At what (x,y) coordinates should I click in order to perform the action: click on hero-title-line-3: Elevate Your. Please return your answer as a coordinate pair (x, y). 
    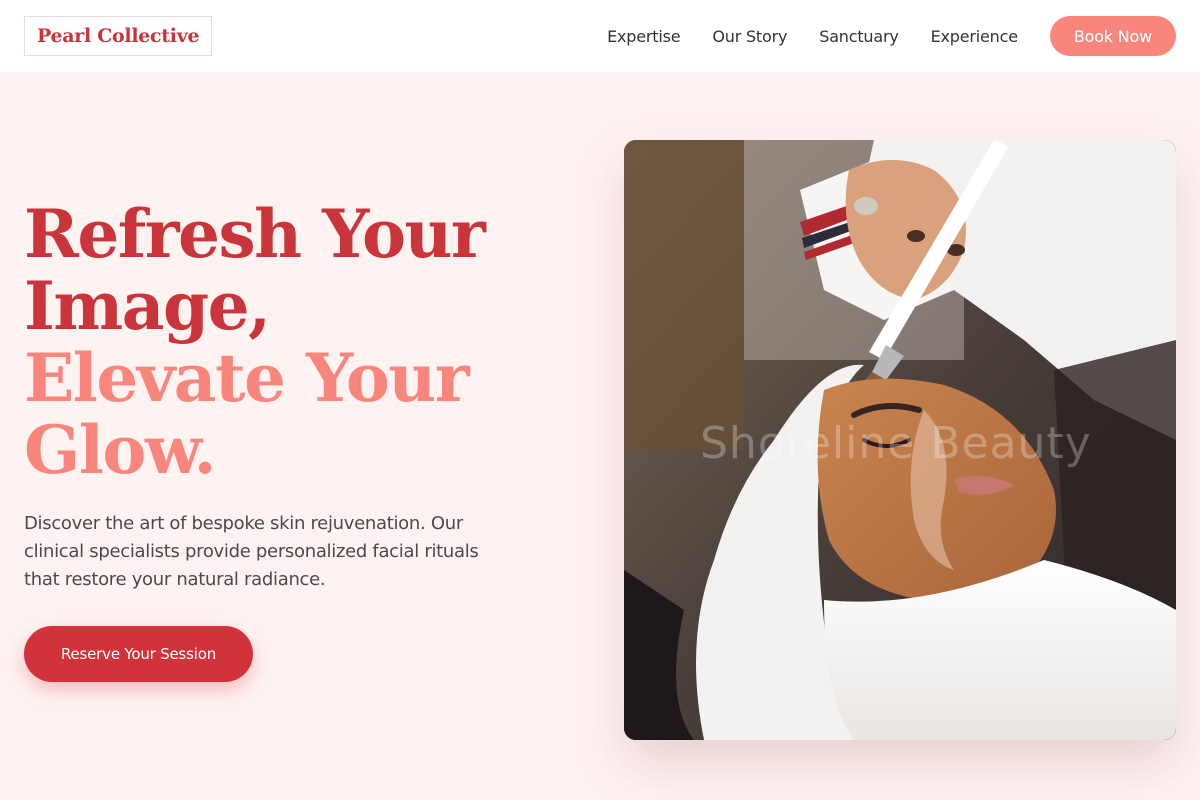
    Looking at the image, I should click on (247, 378).